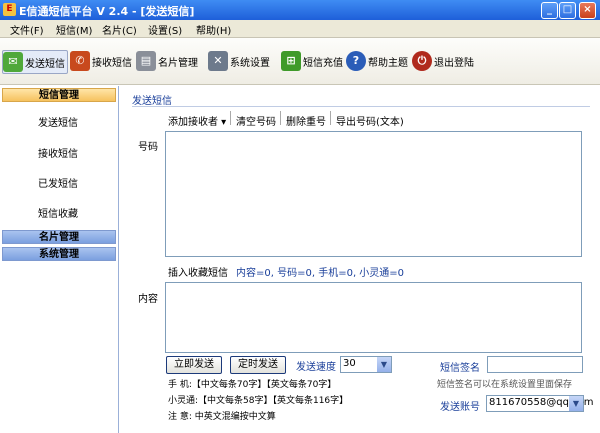  I want to click on menu-sms: 短信(M), so click(74, 29).